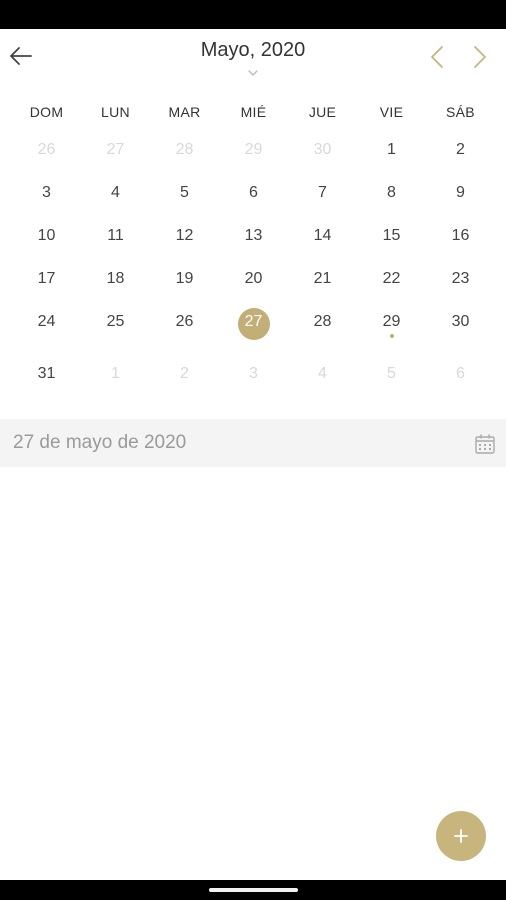  What do you see at coordinates (253, 73) in the screenshot?
I see `chevron-down-icon` at bounding box center [253, 73].